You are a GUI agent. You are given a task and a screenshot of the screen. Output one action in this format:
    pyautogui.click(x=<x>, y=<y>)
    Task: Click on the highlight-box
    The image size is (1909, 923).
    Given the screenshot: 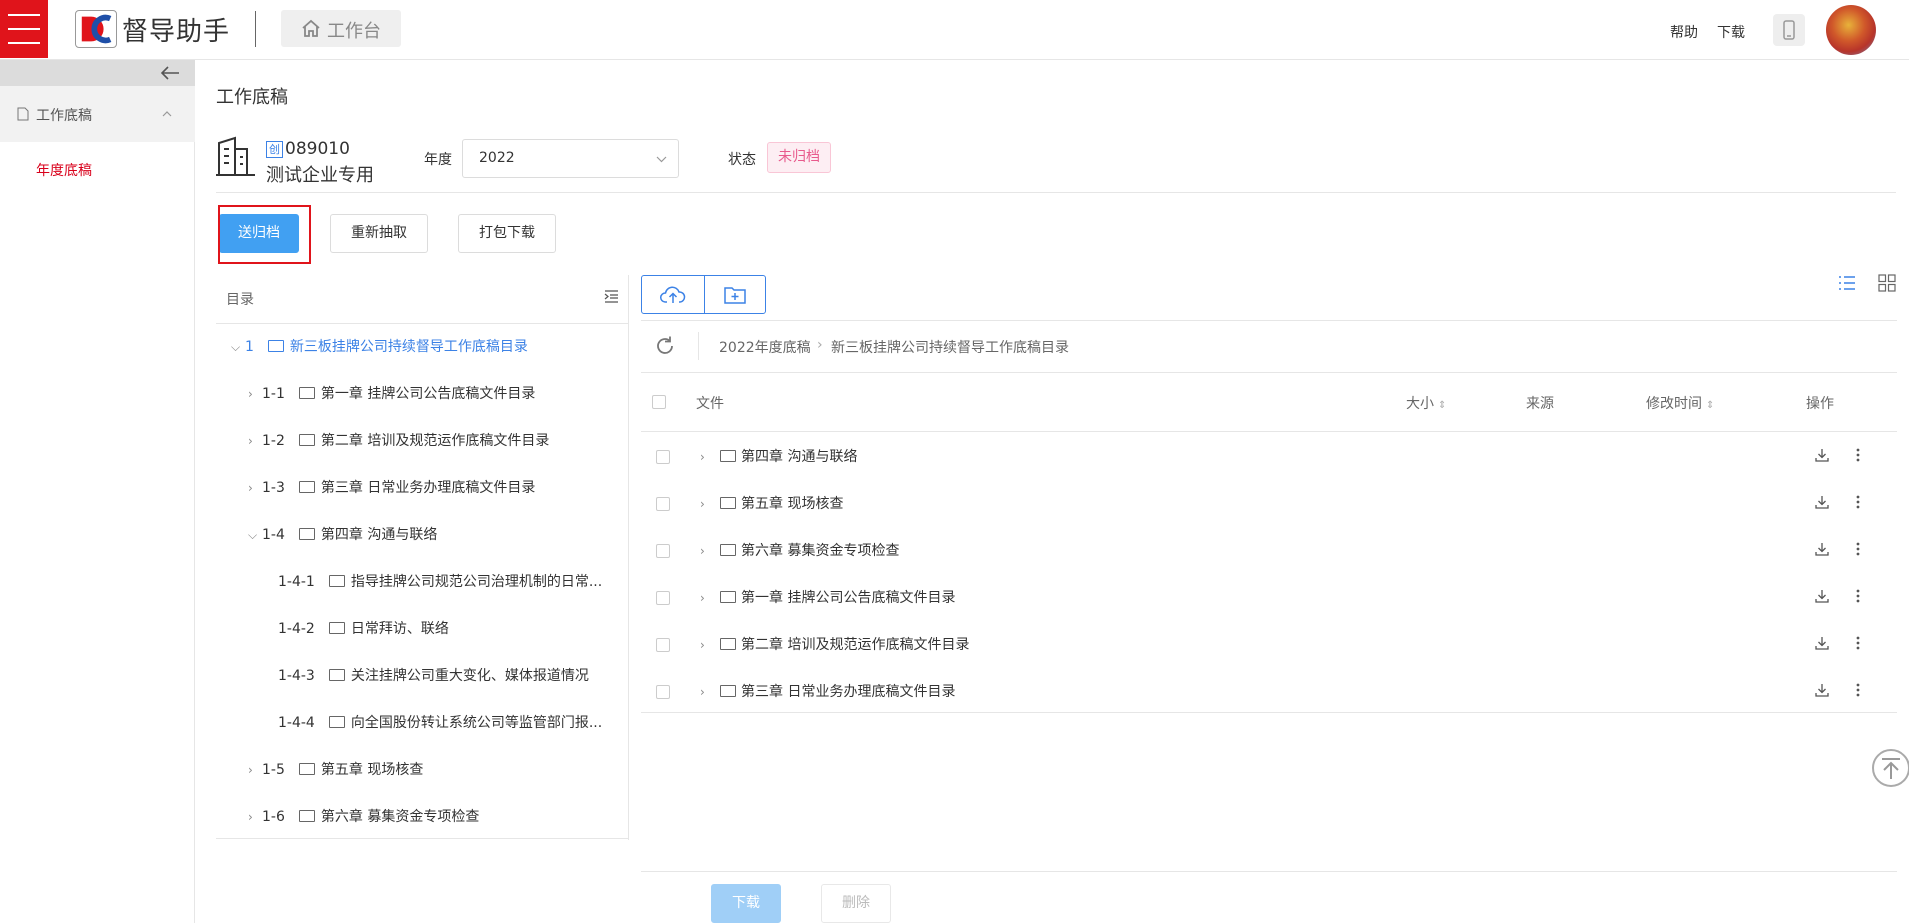 What is the action you would take?
    pyautogui.click(x=264, y=234)
    